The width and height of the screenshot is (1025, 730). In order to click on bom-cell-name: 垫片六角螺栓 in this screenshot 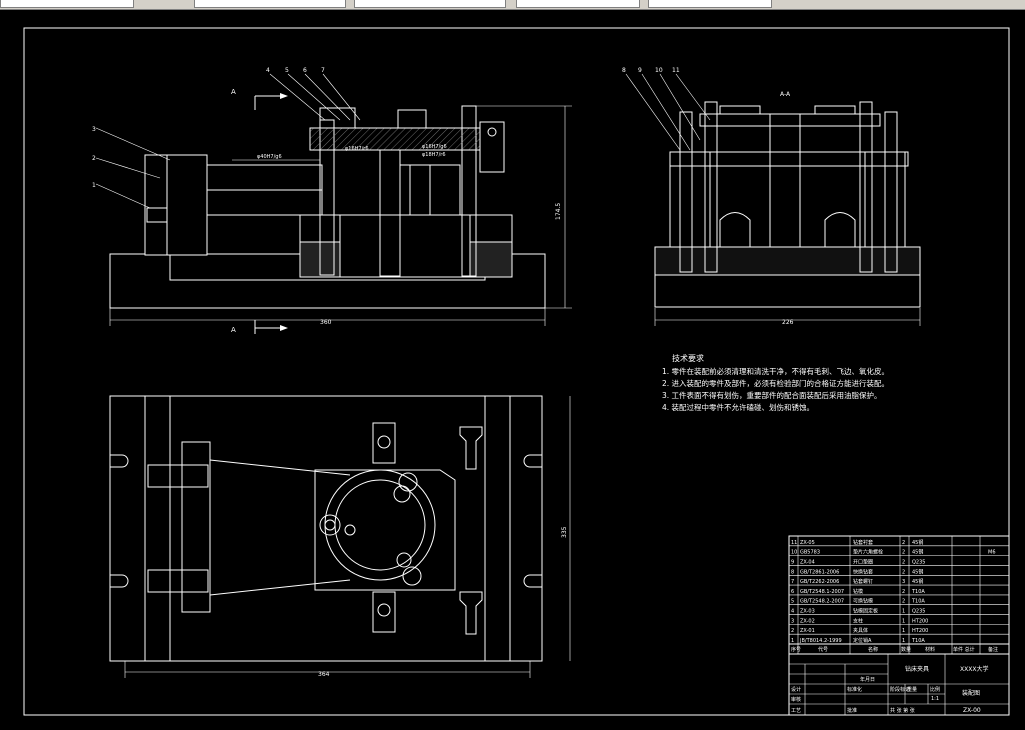, I will do `click(868, 552)`.